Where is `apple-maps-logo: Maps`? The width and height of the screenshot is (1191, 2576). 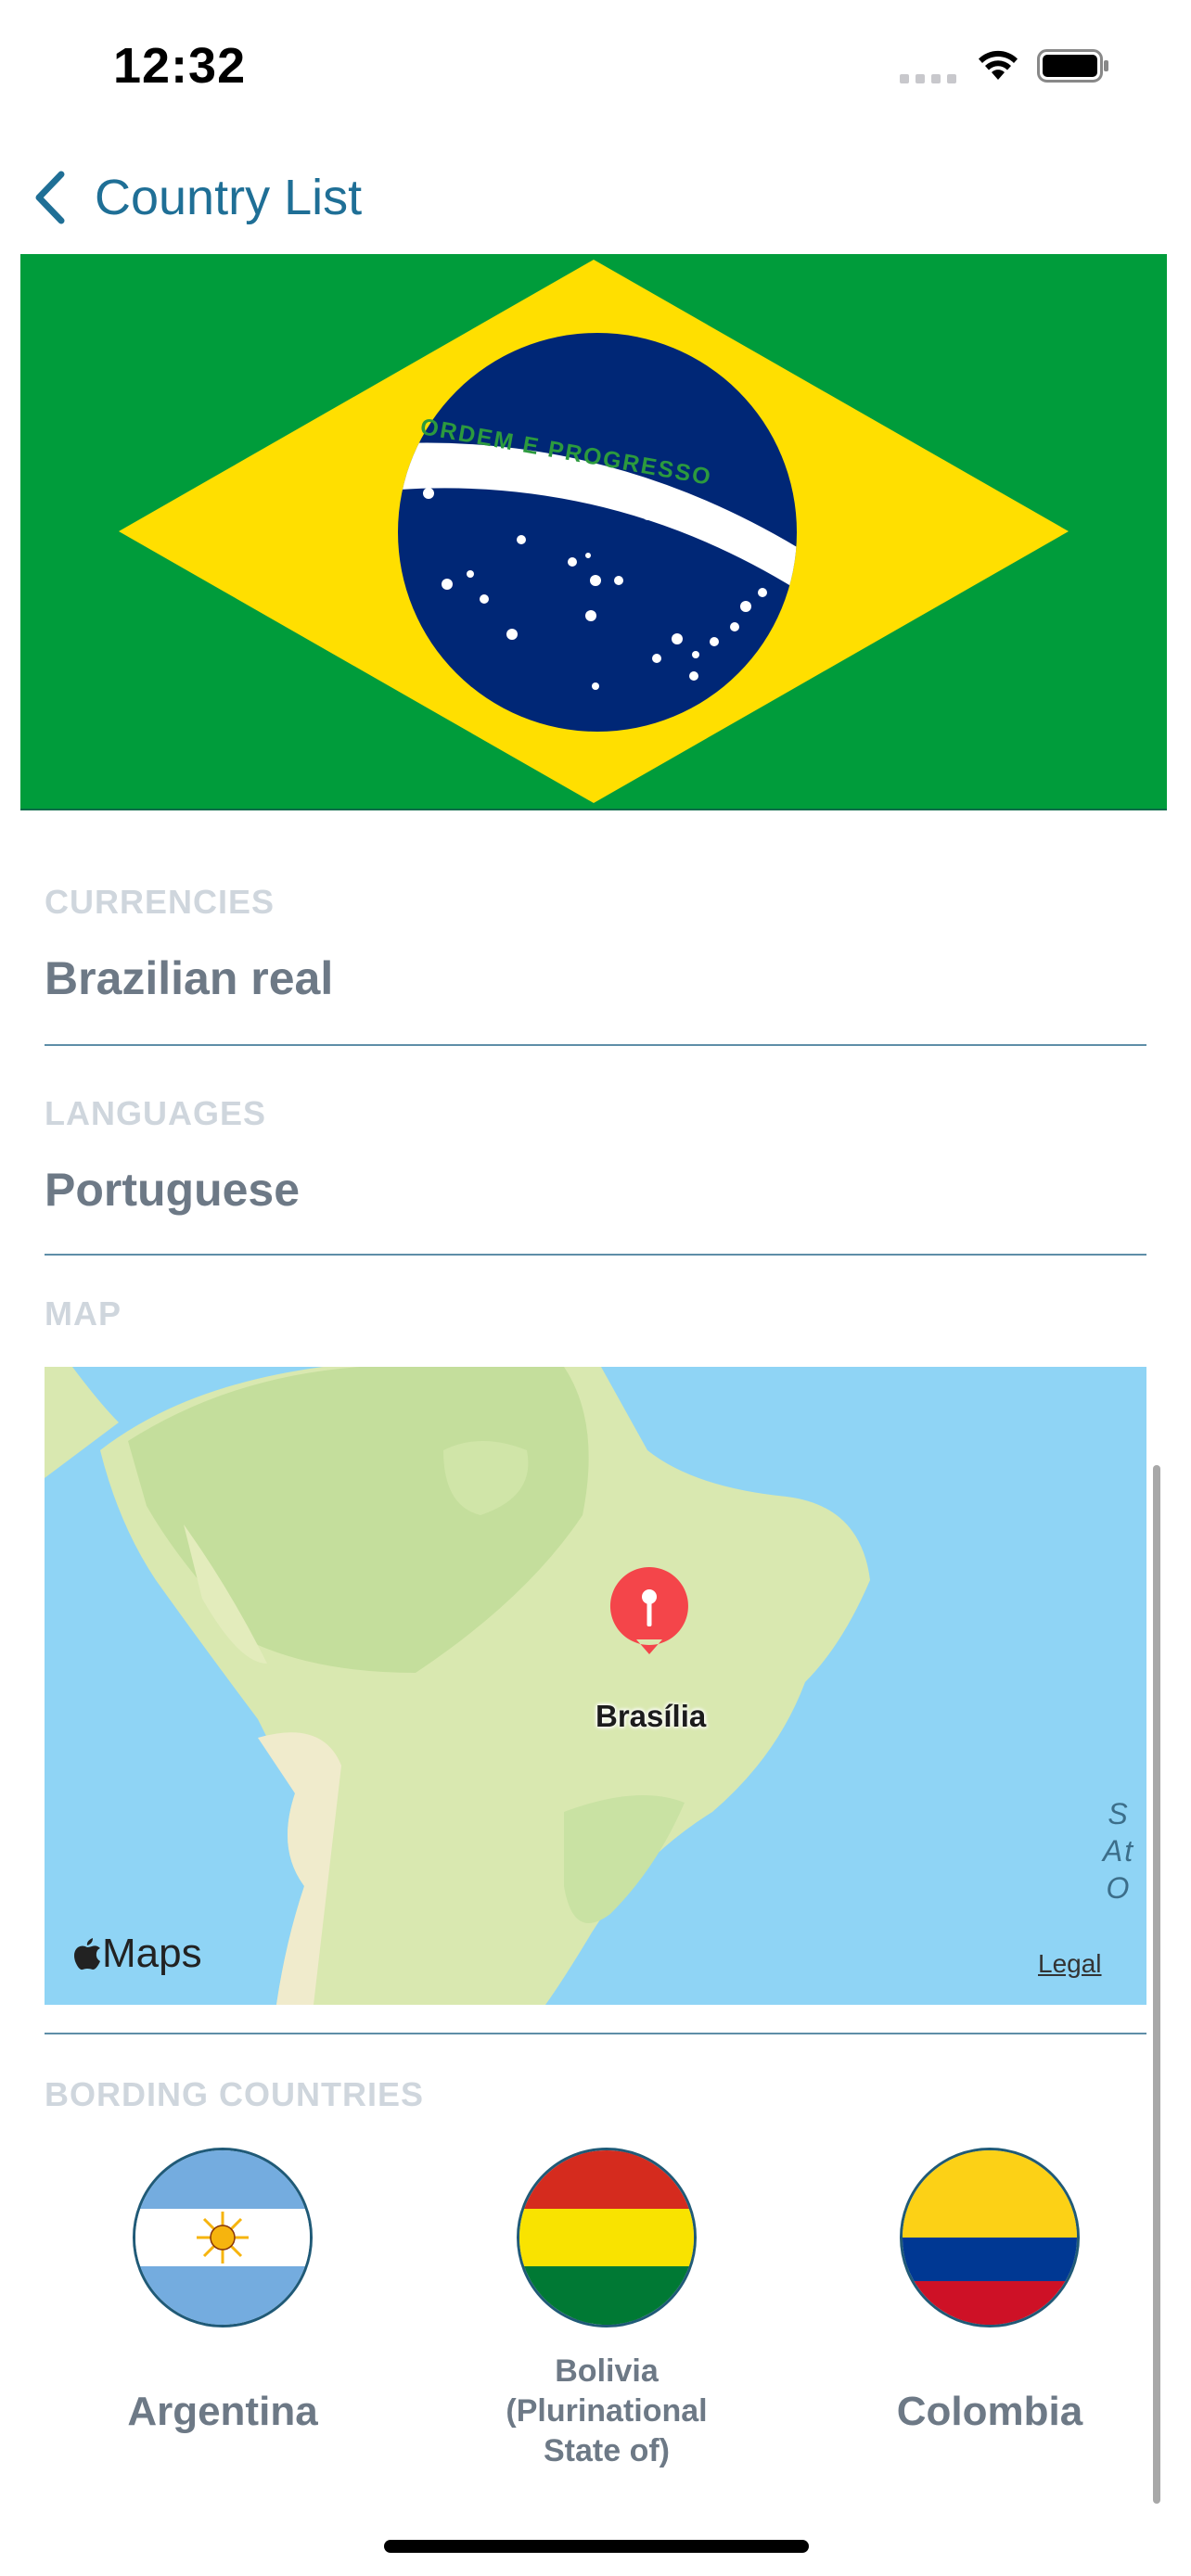 apple-maps-logo: Maps is located at coordinates (137, 1954).